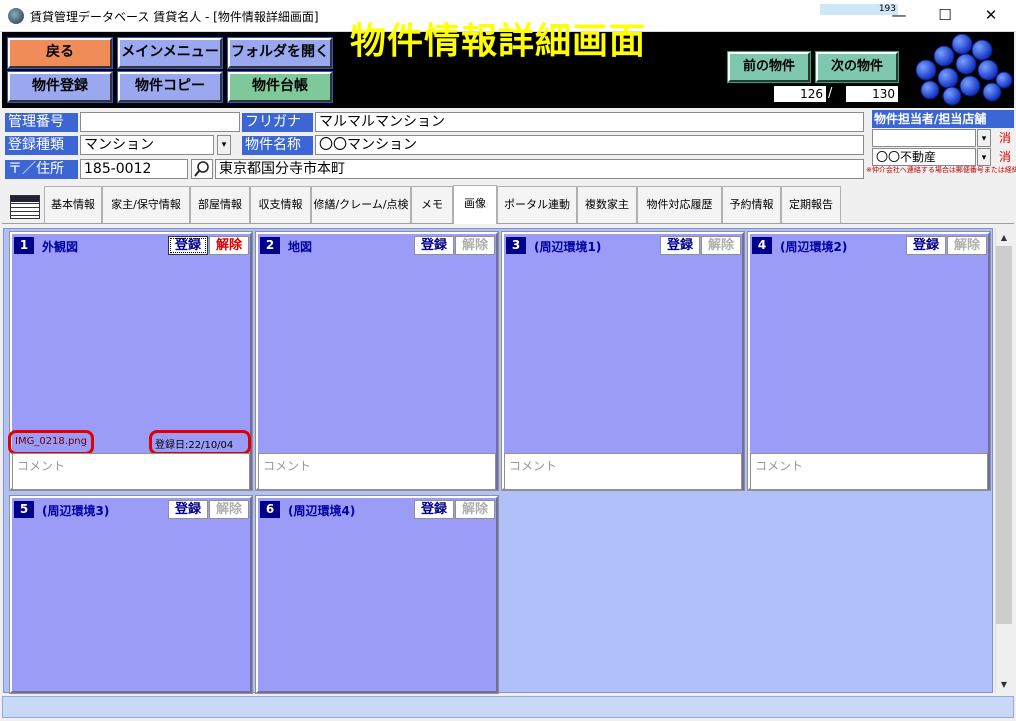 This screenshot has width=1016, height=721. Describe the element at coordinates (537, 204) in the screenshot. I see `tab-portal: ポータル連動` at that location.